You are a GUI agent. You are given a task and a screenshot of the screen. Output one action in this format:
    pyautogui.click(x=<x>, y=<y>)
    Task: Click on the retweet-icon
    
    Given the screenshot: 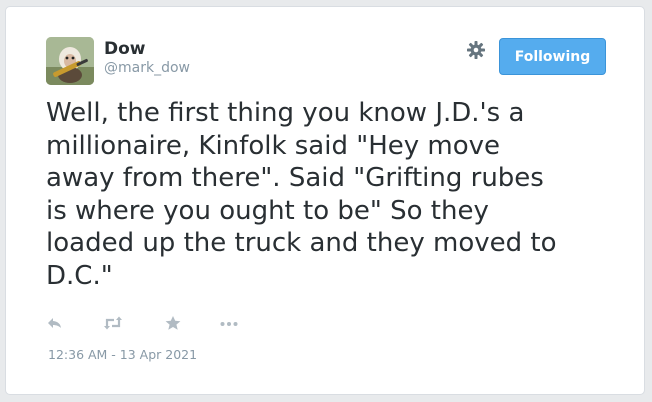 What is the action you would take?
    pyautogui.click(x=112, y=323)
    